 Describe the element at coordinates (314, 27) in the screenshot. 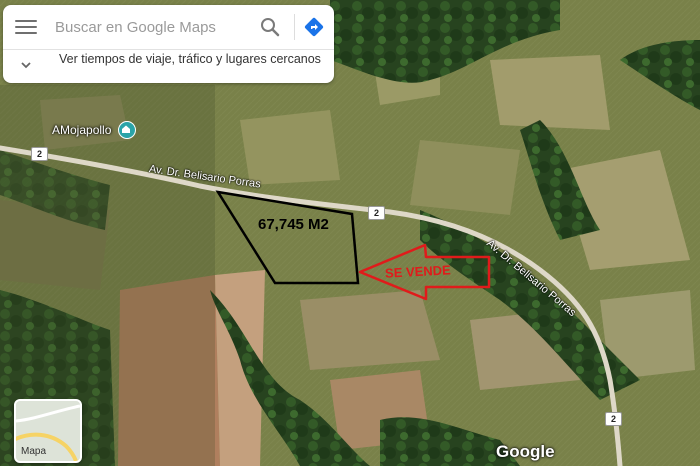

I see `directions-icon` at that location.